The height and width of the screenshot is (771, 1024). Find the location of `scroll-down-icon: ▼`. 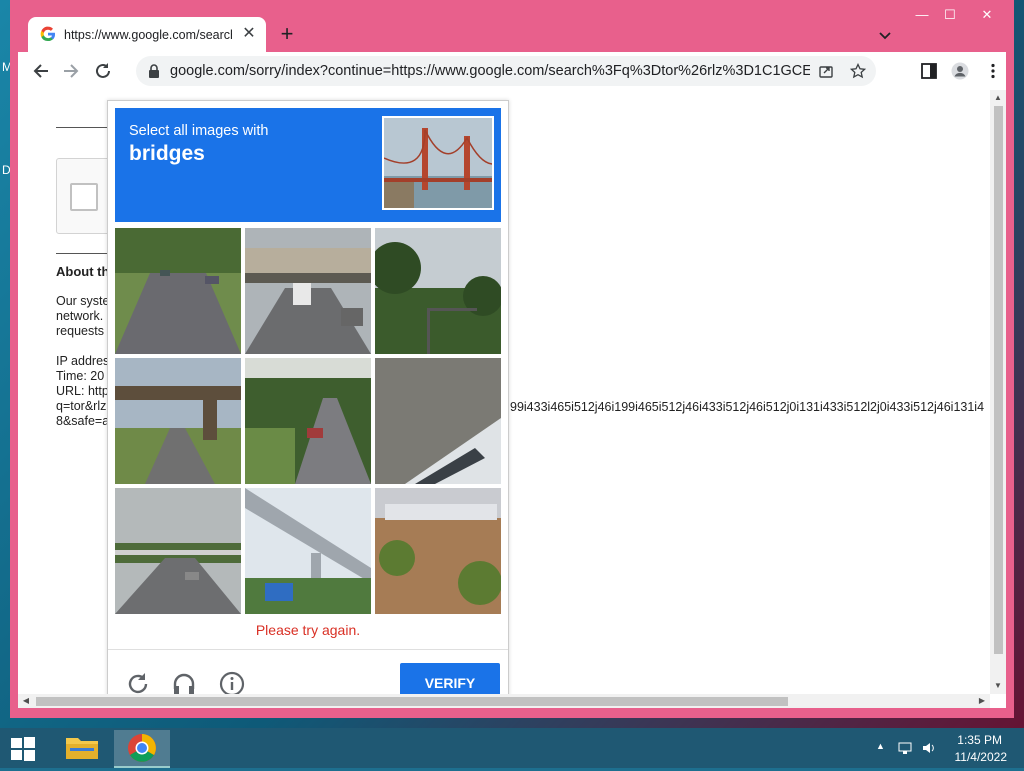

scroll-down-icon: ▼ is located at coordinates (998, 686).